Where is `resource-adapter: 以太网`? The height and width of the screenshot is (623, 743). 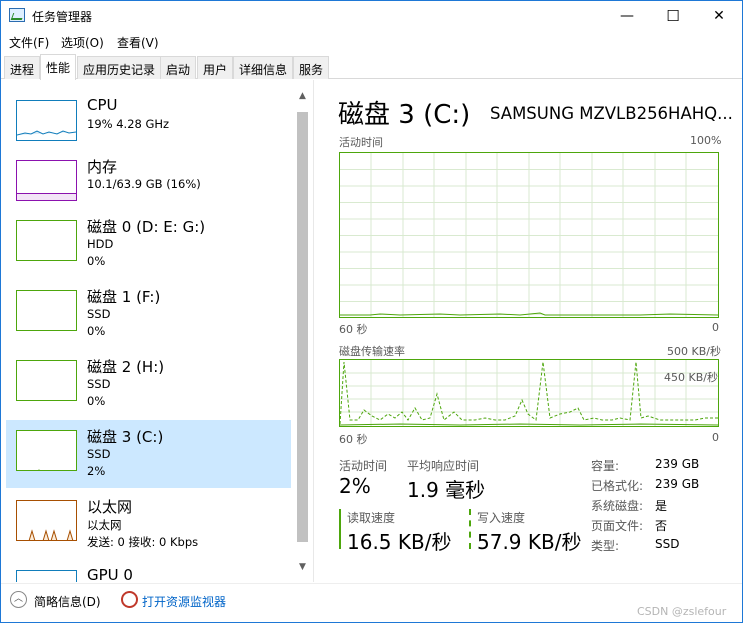
resource-adapter: 以太网 is located at coordinates (104, 525).